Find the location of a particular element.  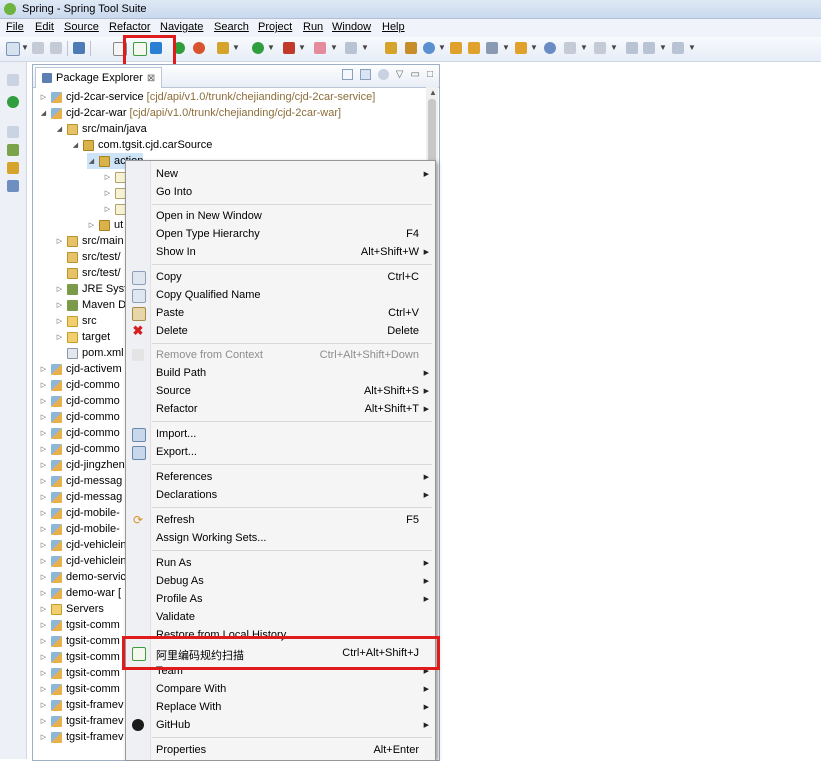

tree-item: ▷ cjd-mobile- is located at coordinates (79, 513).